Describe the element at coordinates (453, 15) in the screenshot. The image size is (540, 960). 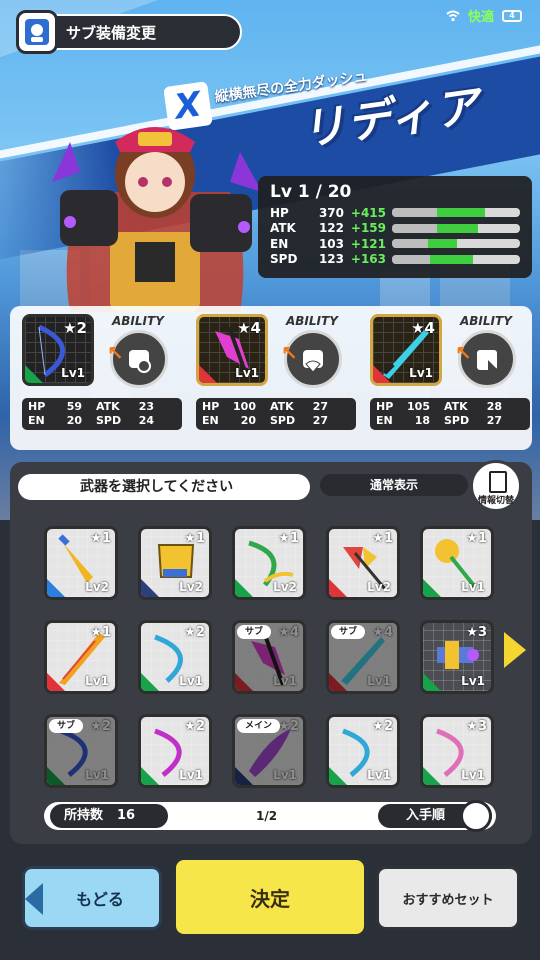
I see `wifi-icon` at that location.